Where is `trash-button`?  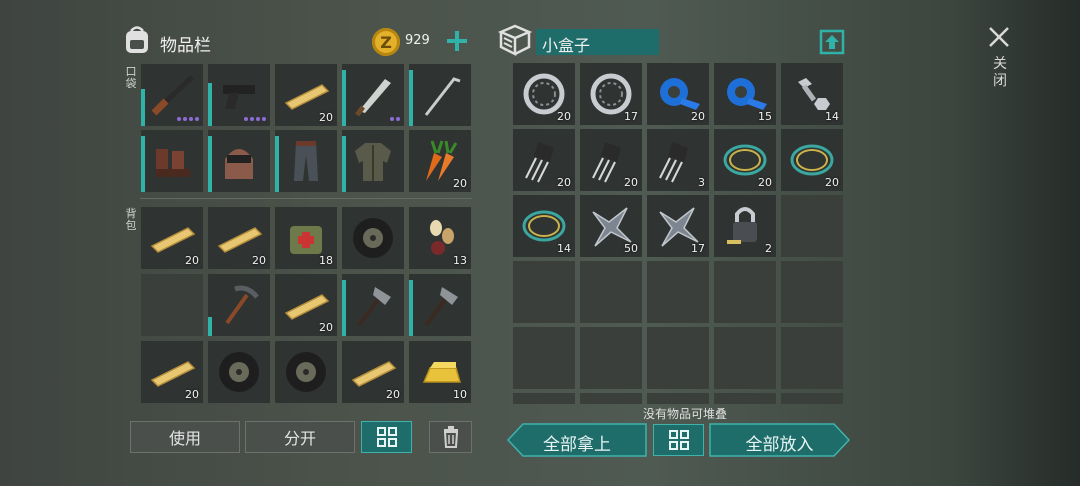 trash-button is located at coordinates (450, 437).